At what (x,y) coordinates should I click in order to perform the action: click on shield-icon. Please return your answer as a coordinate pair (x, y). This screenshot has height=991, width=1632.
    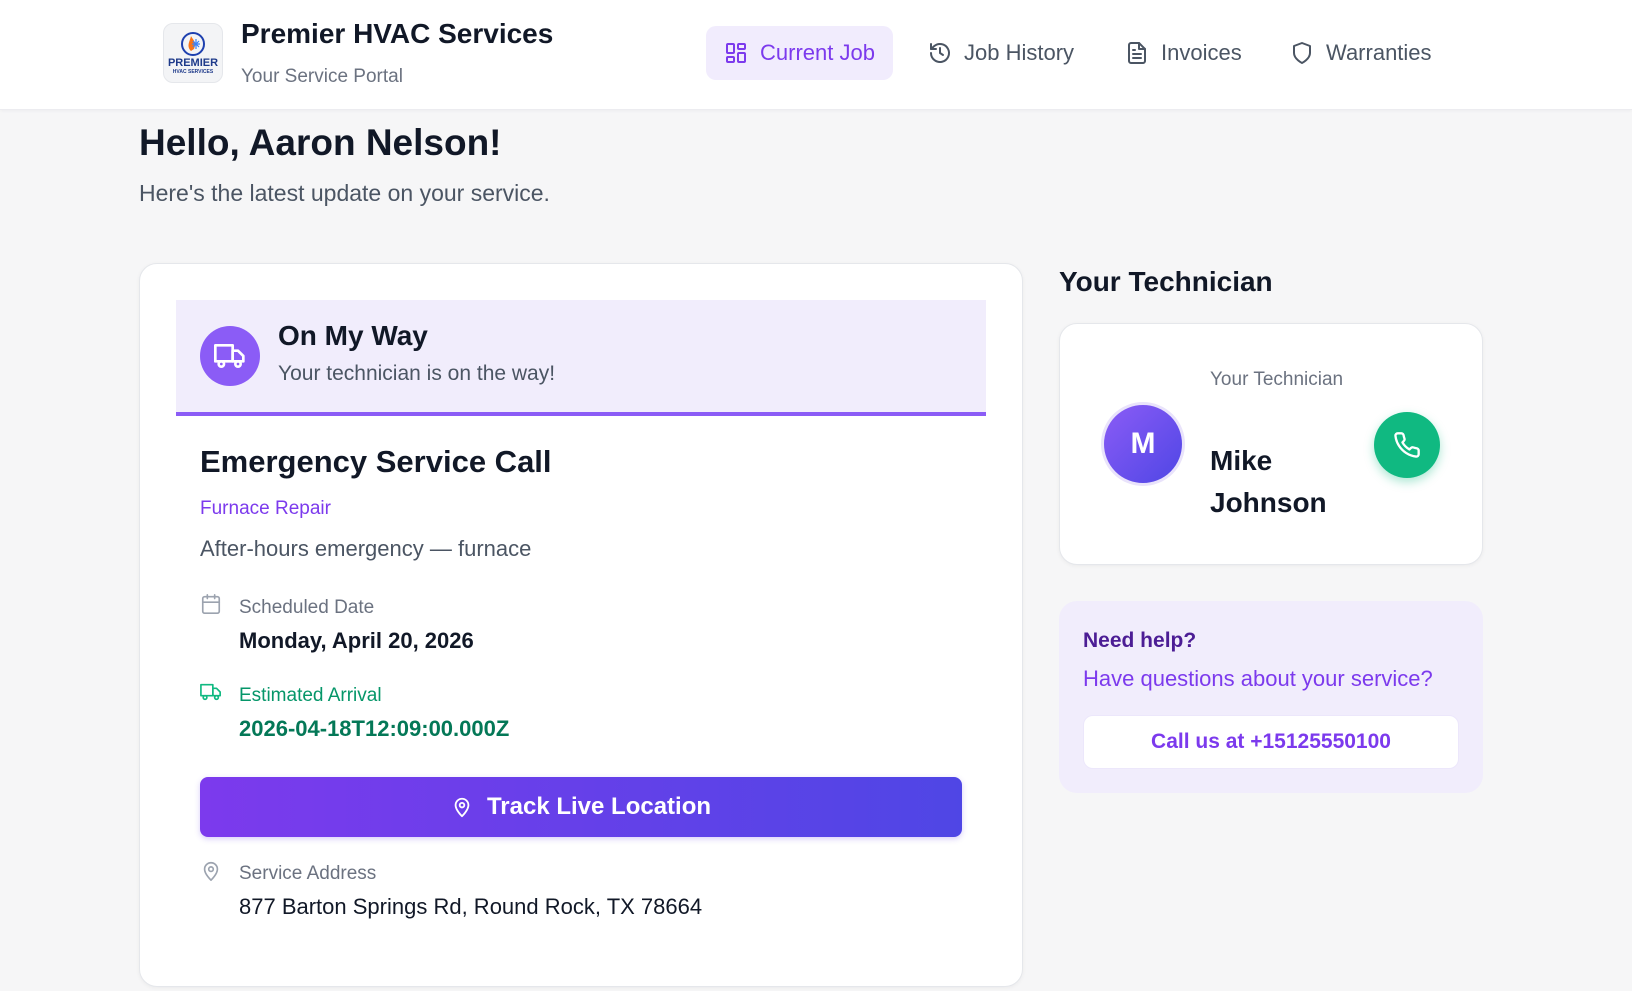
    Looking at the image, I should click on (1302, 53).